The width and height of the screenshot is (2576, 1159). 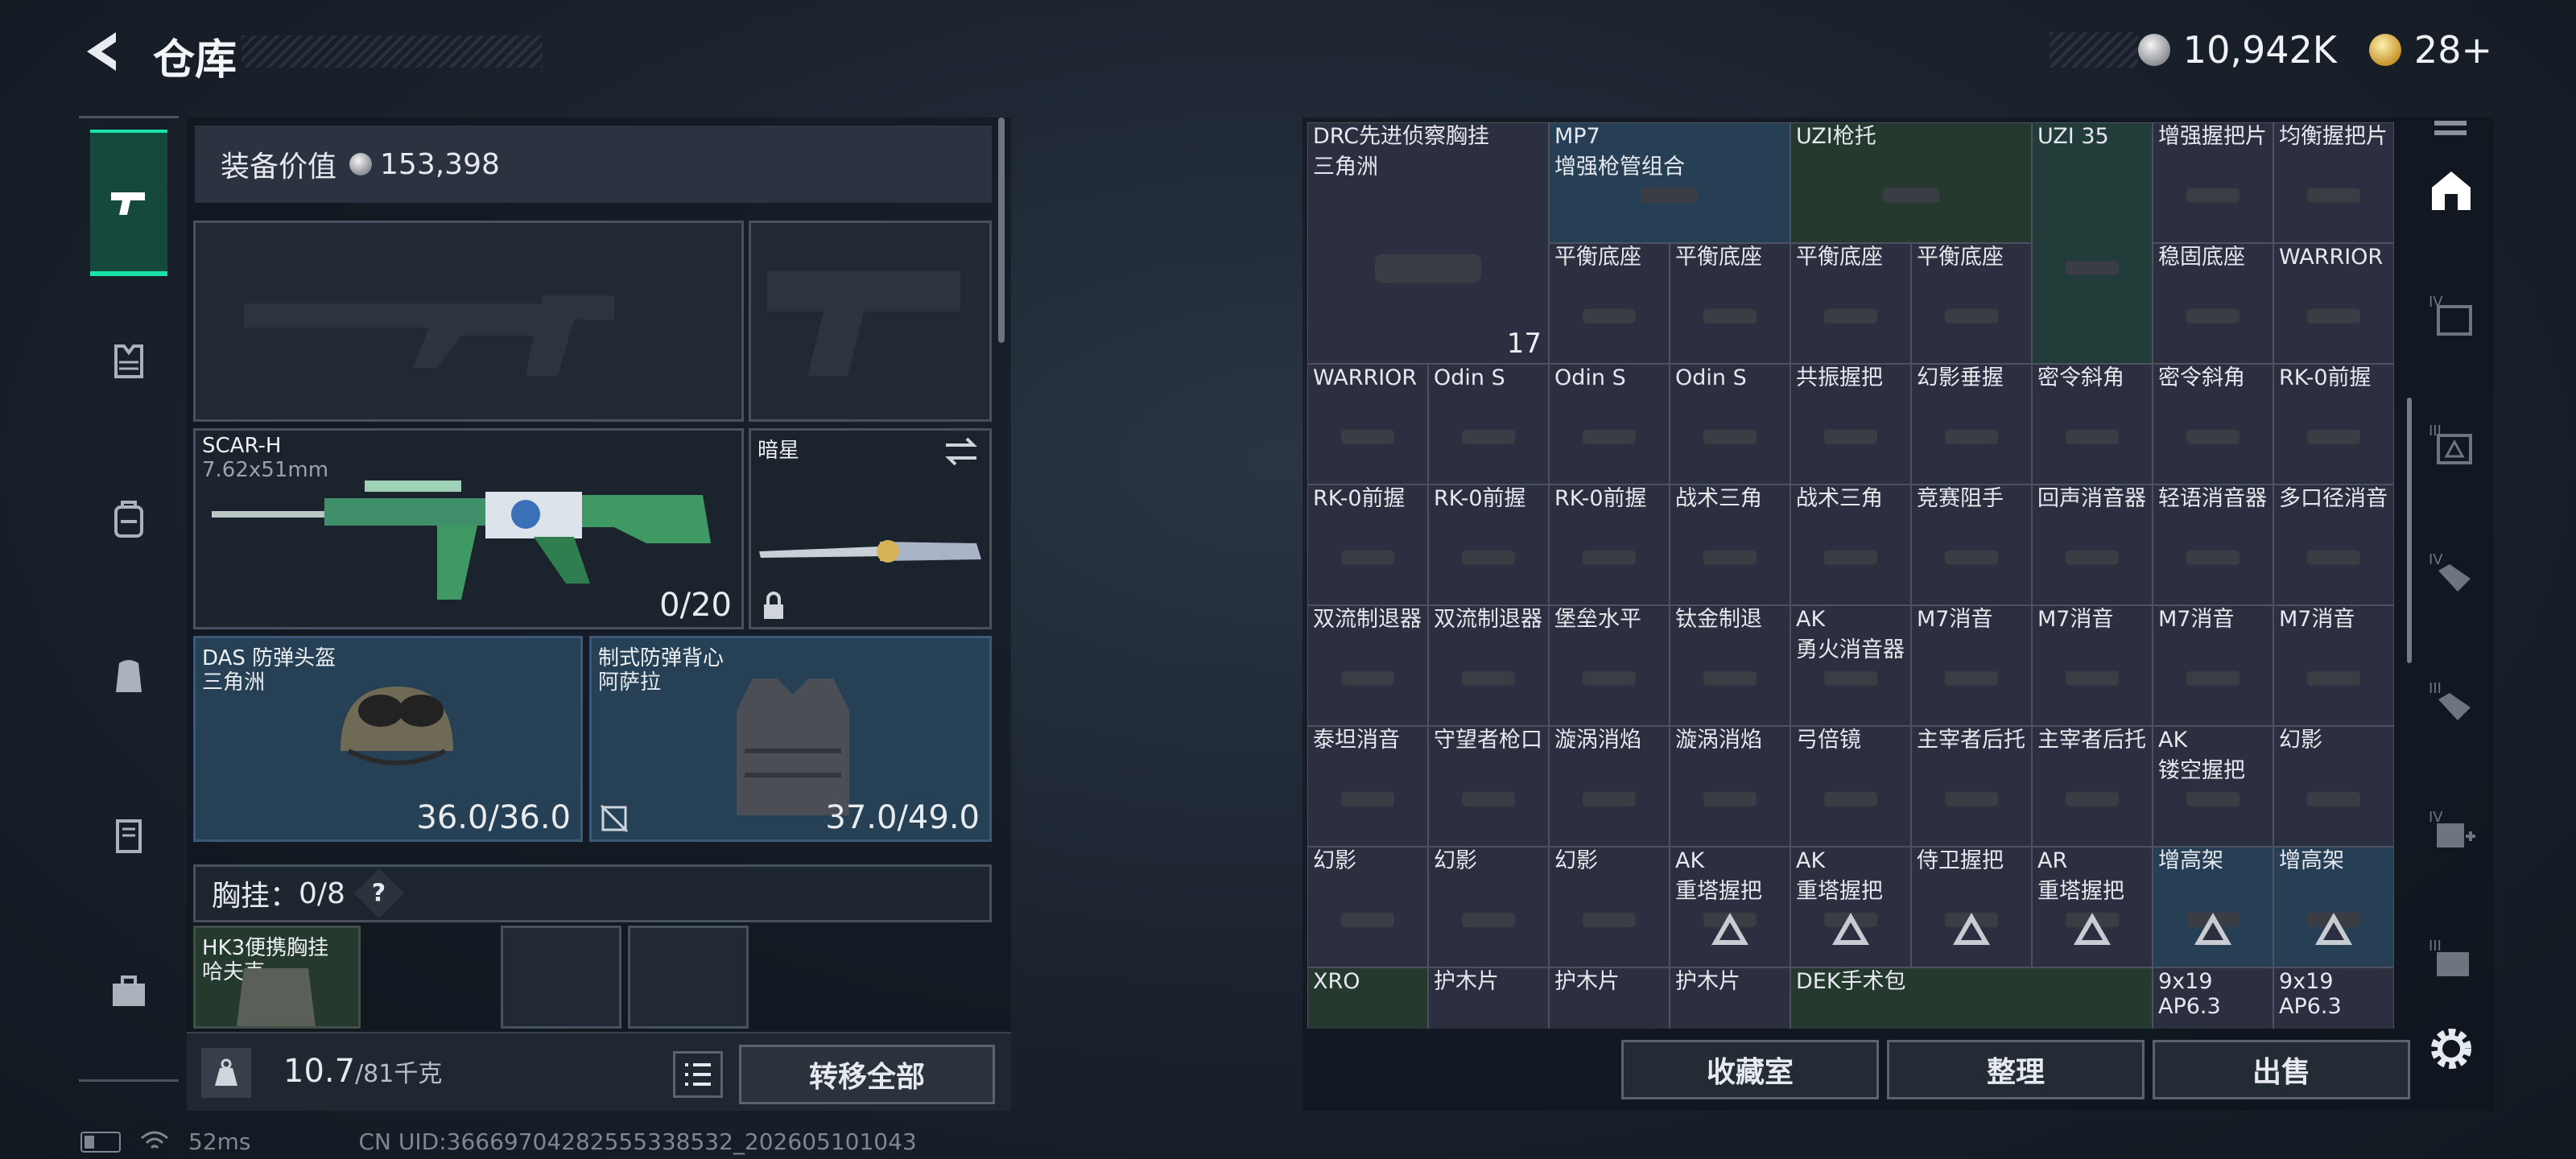 I want to click on storage-item: AK 镂空握把, so click(x=2213, y=786).